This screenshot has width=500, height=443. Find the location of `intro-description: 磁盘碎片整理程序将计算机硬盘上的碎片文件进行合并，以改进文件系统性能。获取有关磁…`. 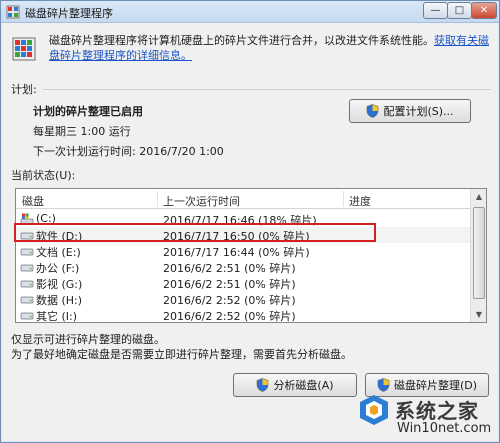

intro-description: 磁盘碎片整理程序将计算机硬盘上的碎片文件进行合并，以改进文件系统性能。获取有关磁… is located at coordinates (271, 48).